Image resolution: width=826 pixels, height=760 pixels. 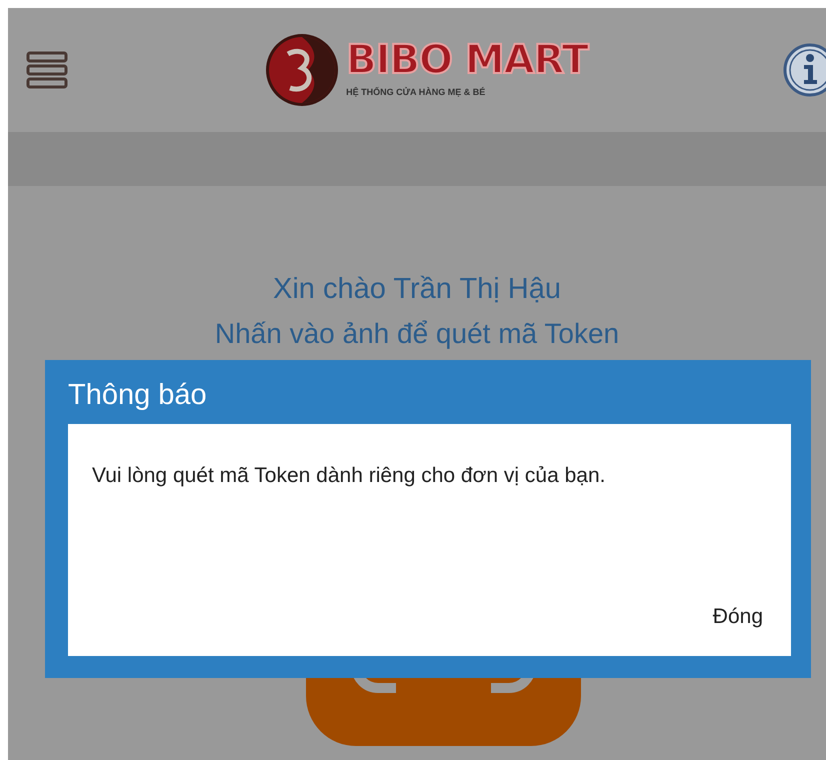 I want to click on dialog-title: Thông báo, so click(x=138, y=395).